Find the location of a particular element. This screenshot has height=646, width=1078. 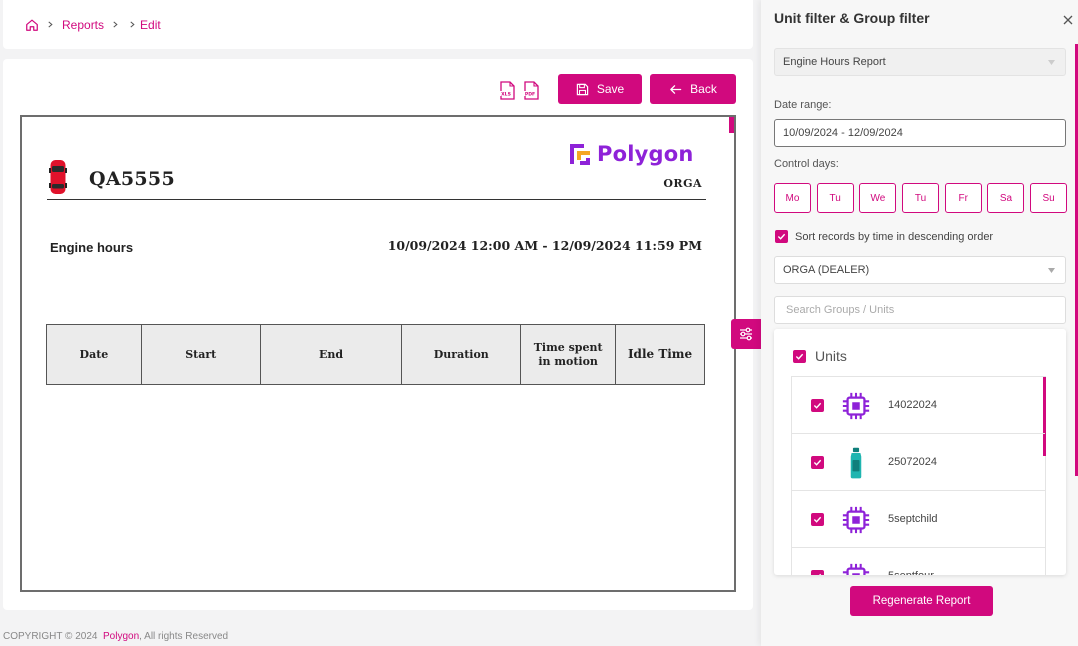

bottle-icon is located at coordinates (856, 463).